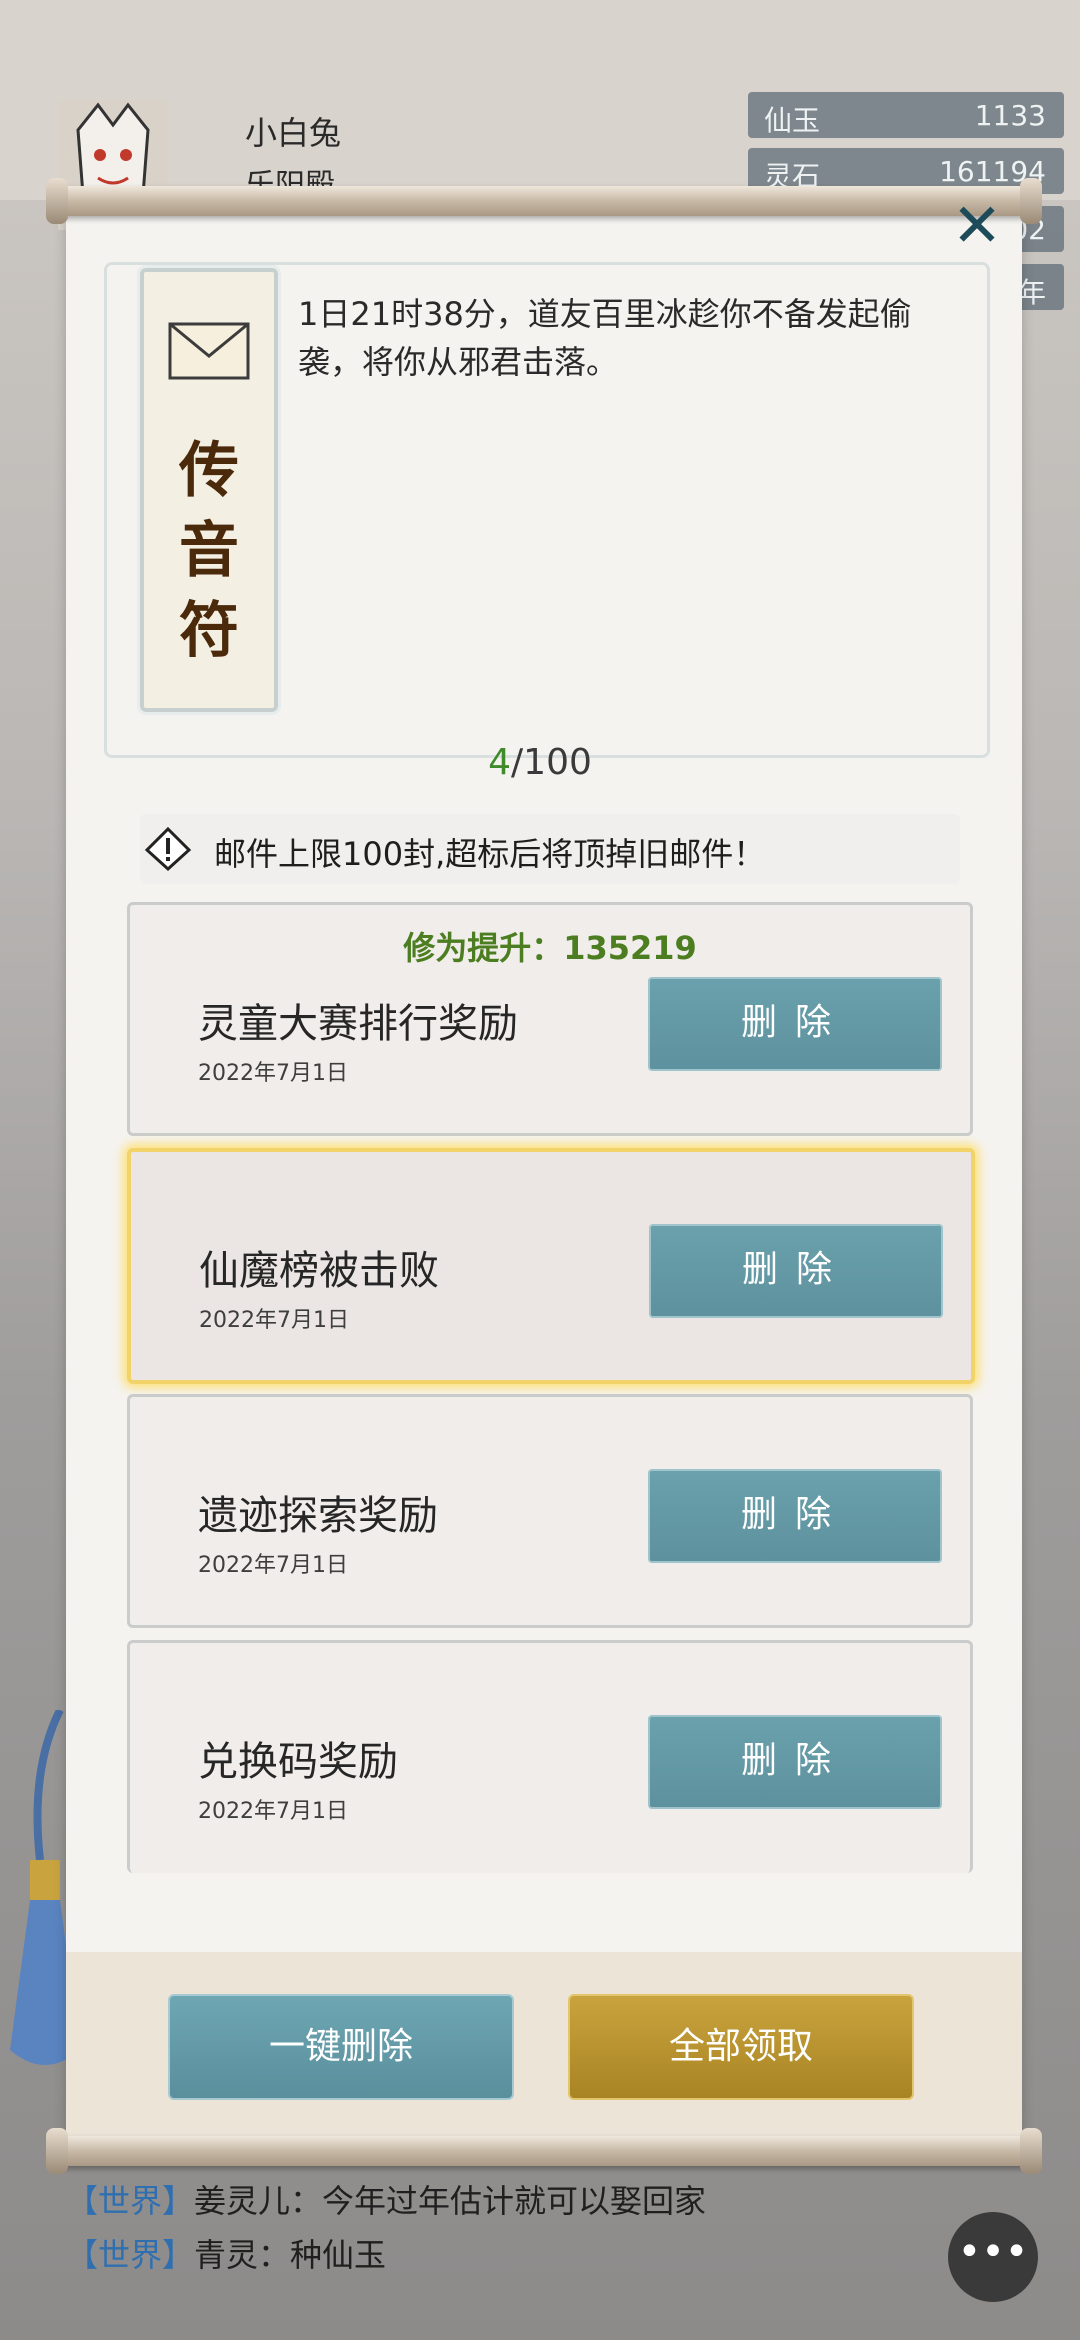 The width and height of the screenshot is (1080, 2340). Describe the element at coordinates (551, 1266) in the screenshot. I see `mail-item-selected: 仙魔榜被击败 2022年7月1日 删除` at that location.